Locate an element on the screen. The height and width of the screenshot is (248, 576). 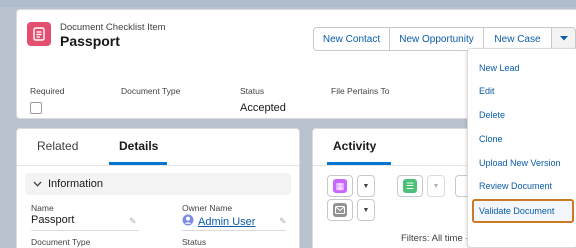
tab-divider is located at coordinates (158, 165).